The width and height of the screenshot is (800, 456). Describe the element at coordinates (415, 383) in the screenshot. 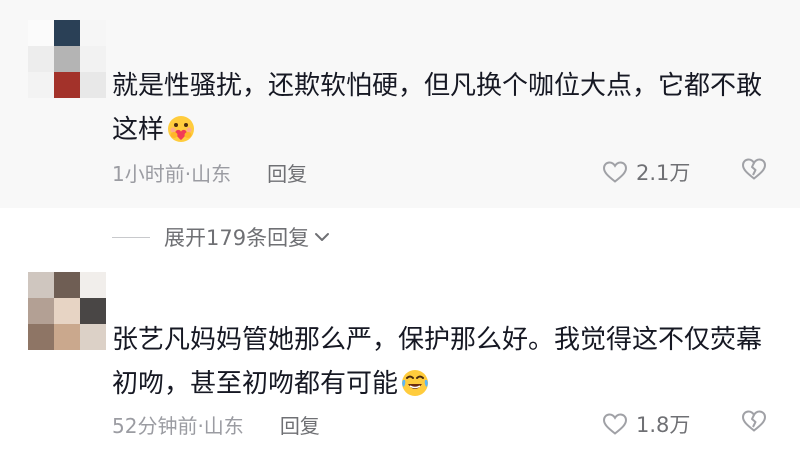

I see `crying-laughing-emoji-icon` at that location.